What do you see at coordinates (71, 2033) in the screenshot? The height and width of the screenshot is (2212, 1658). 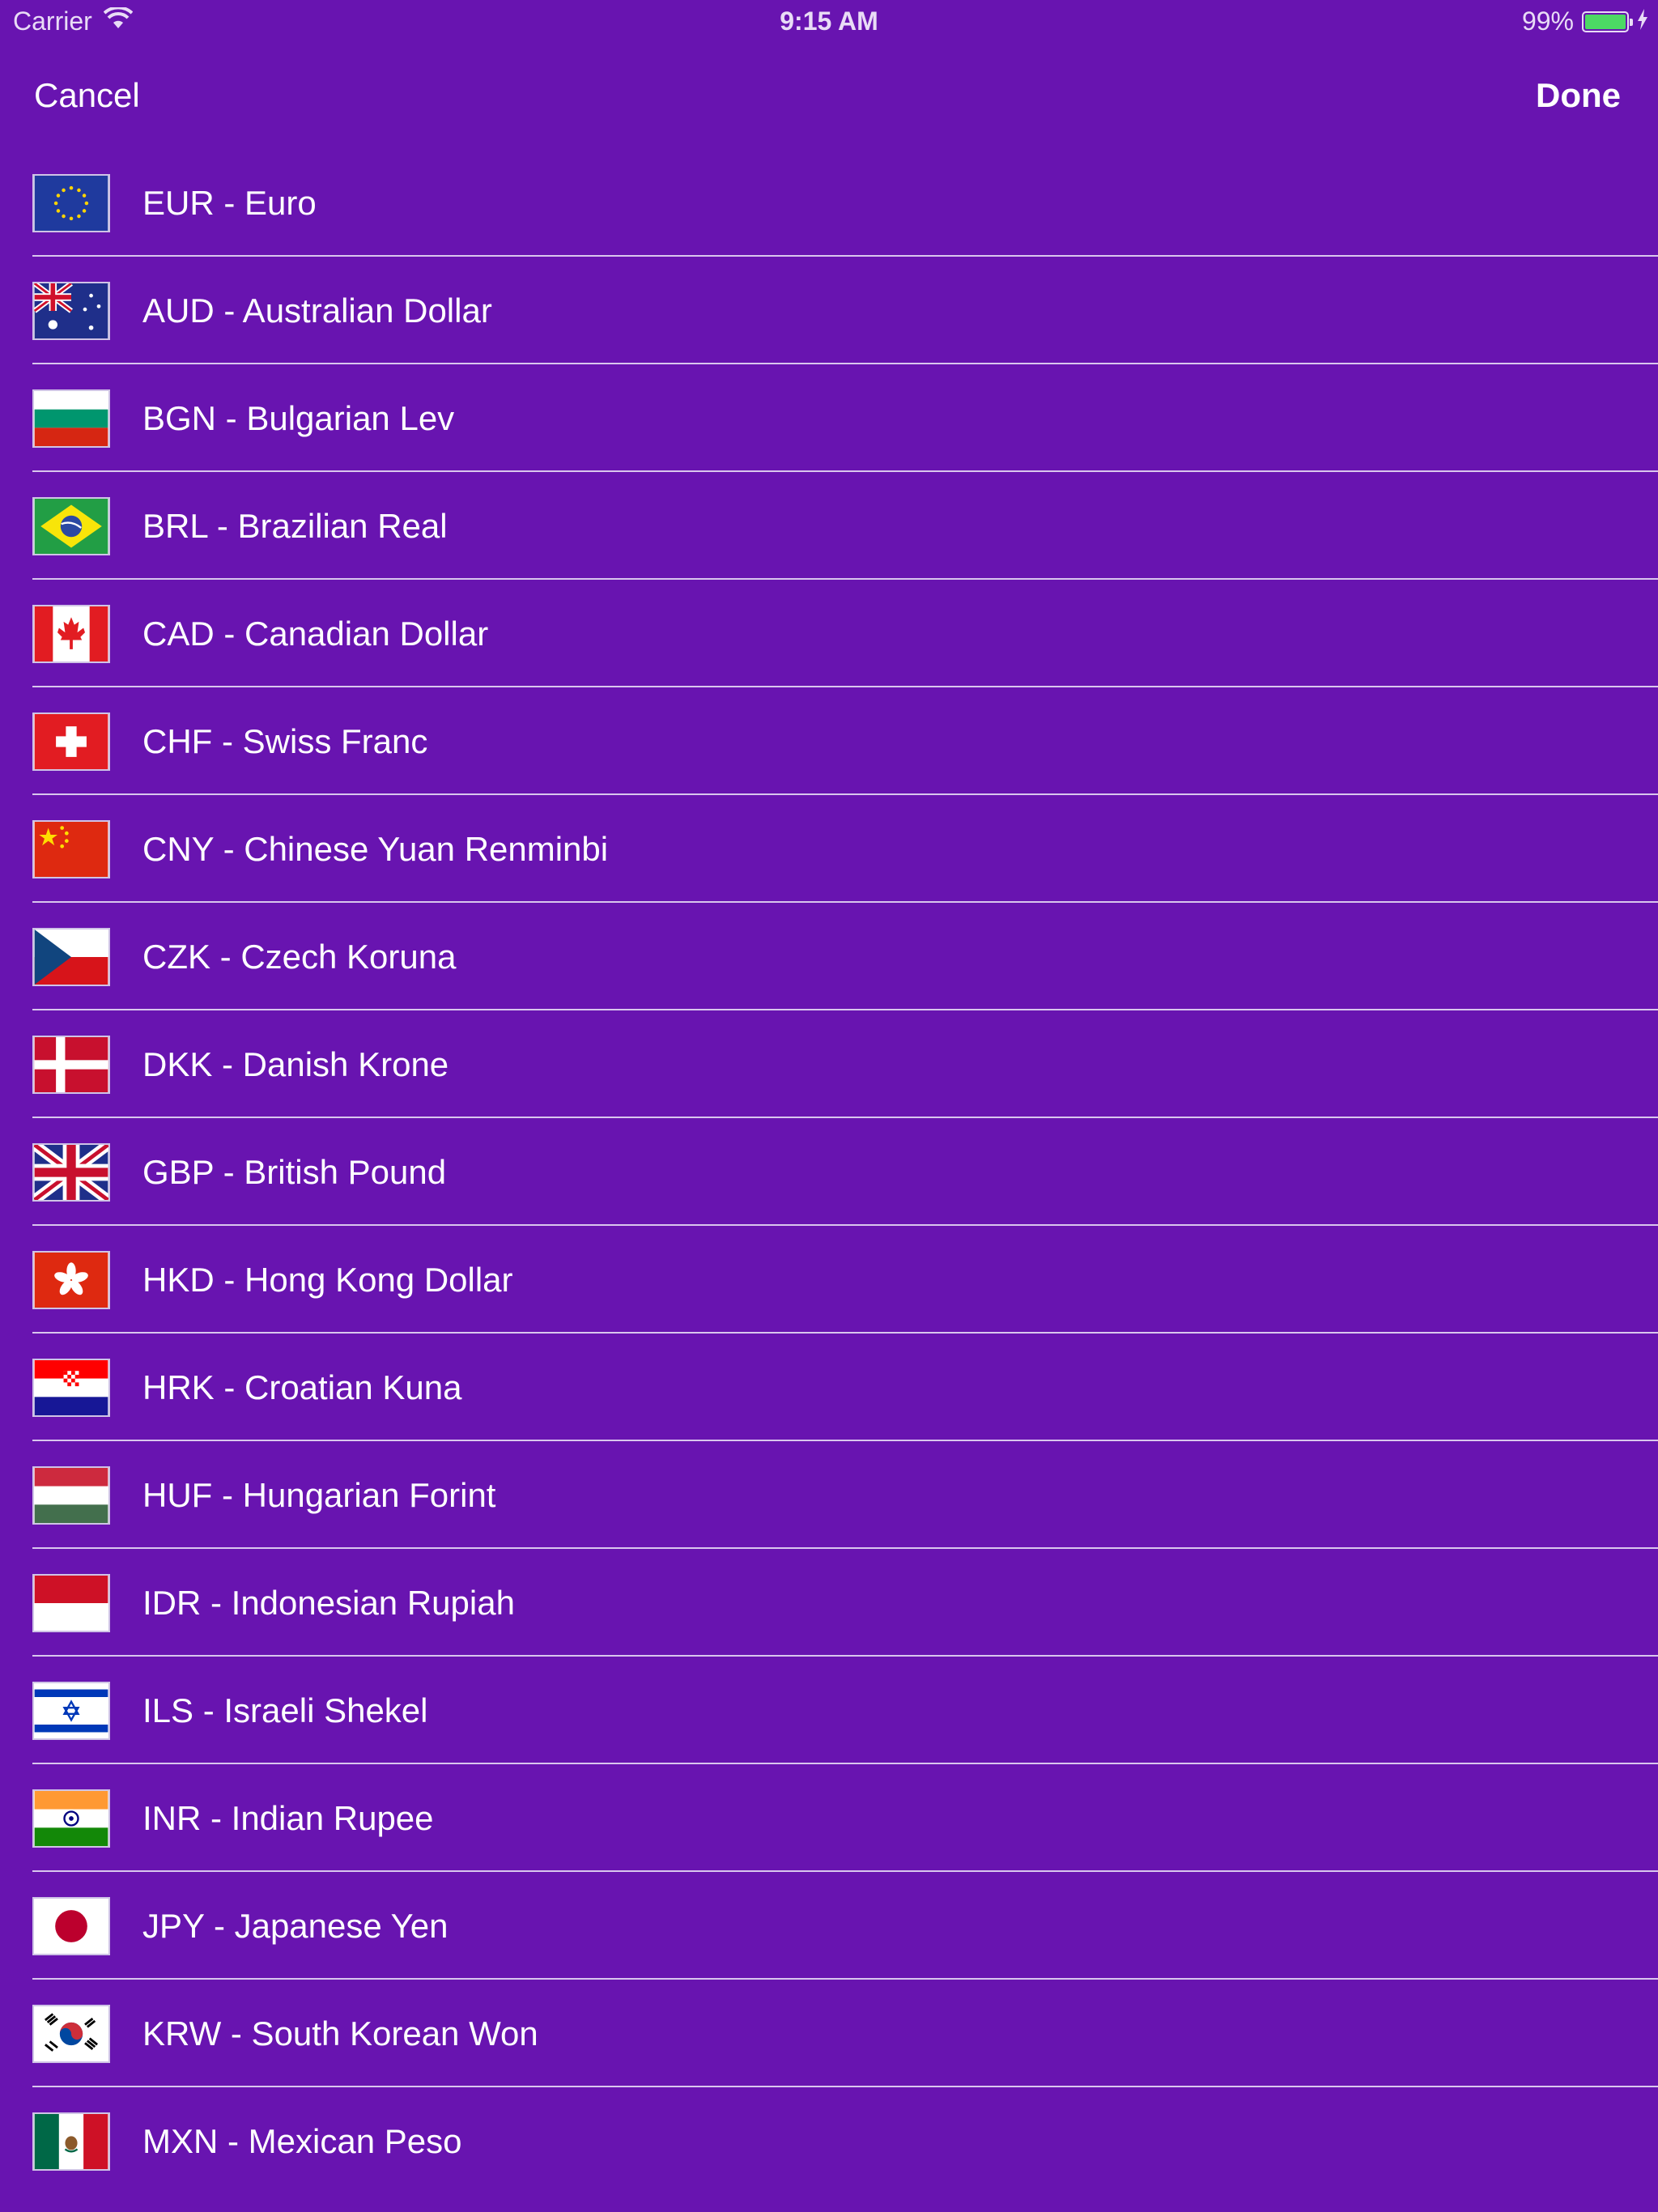 I see `south-korea-flag-icon` at bounding box center [71, 2033].